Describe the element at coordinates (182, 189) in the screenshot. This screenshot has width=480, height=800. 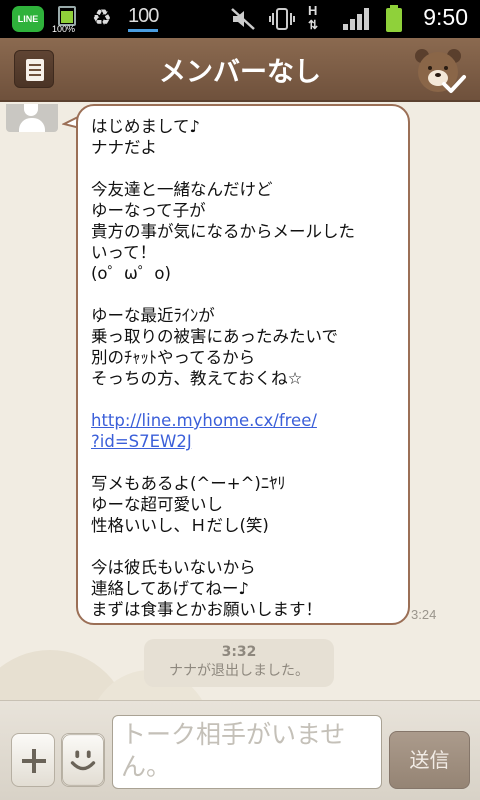
I see `message-line: 今友達と一緒なんだけど` at that location.